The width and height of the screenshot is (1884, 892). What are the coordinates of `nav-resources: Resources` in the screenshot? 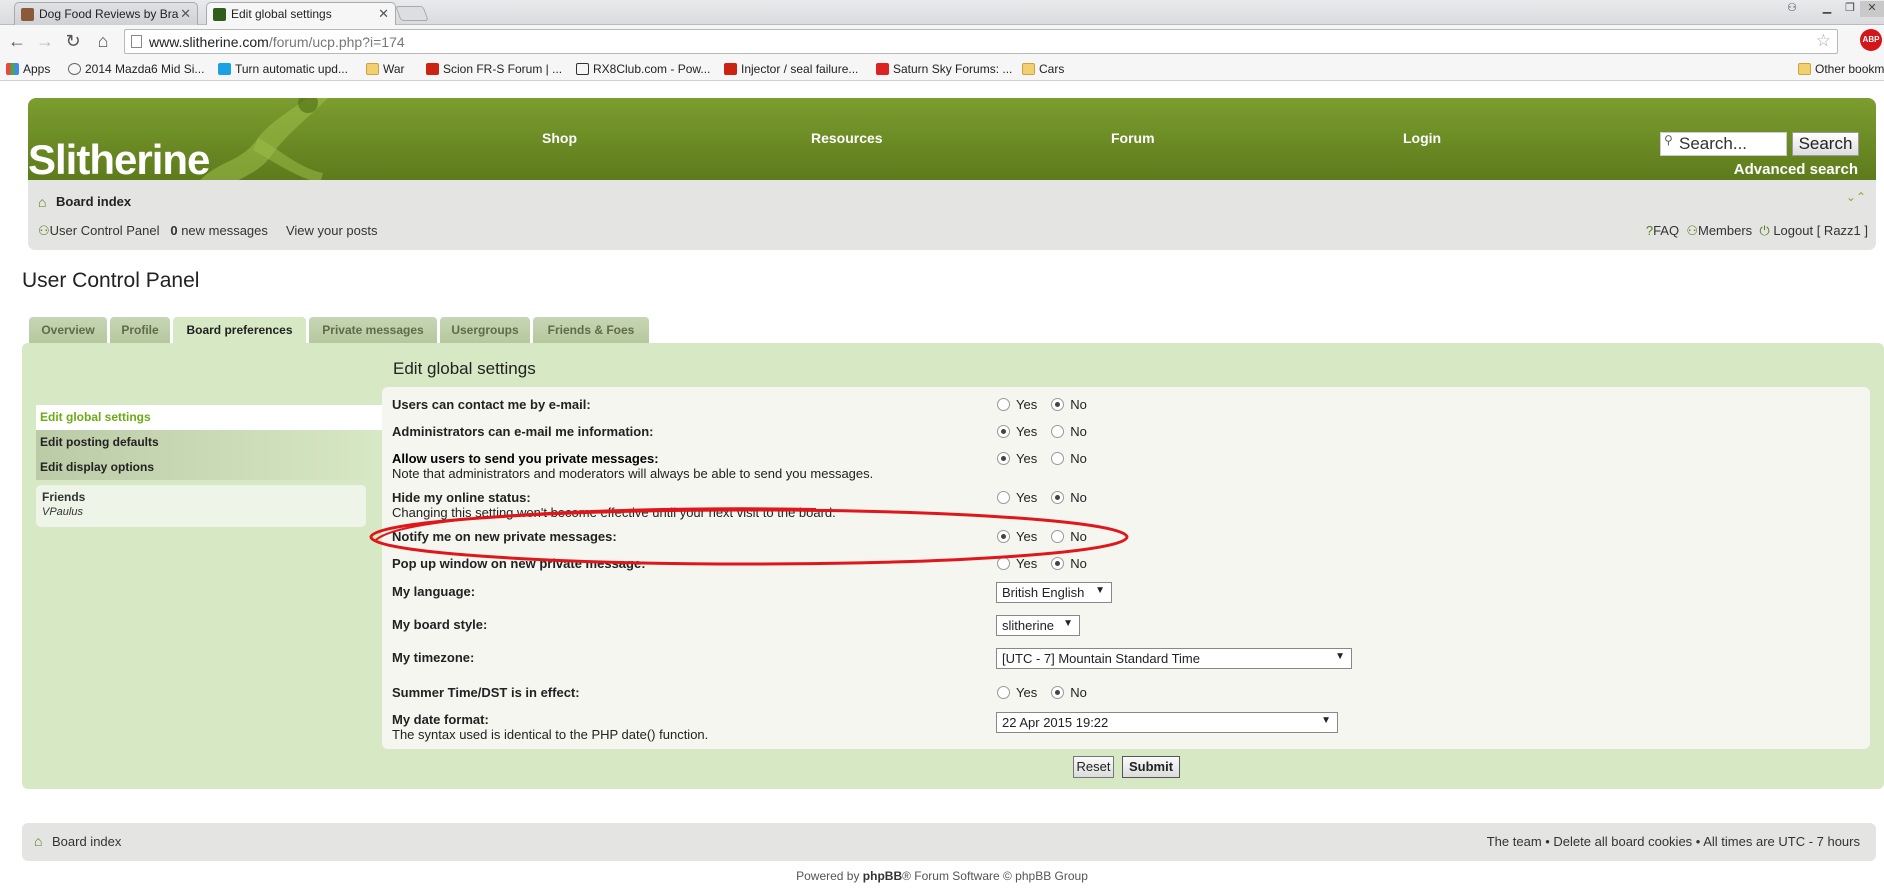 It's located at (847, 138).